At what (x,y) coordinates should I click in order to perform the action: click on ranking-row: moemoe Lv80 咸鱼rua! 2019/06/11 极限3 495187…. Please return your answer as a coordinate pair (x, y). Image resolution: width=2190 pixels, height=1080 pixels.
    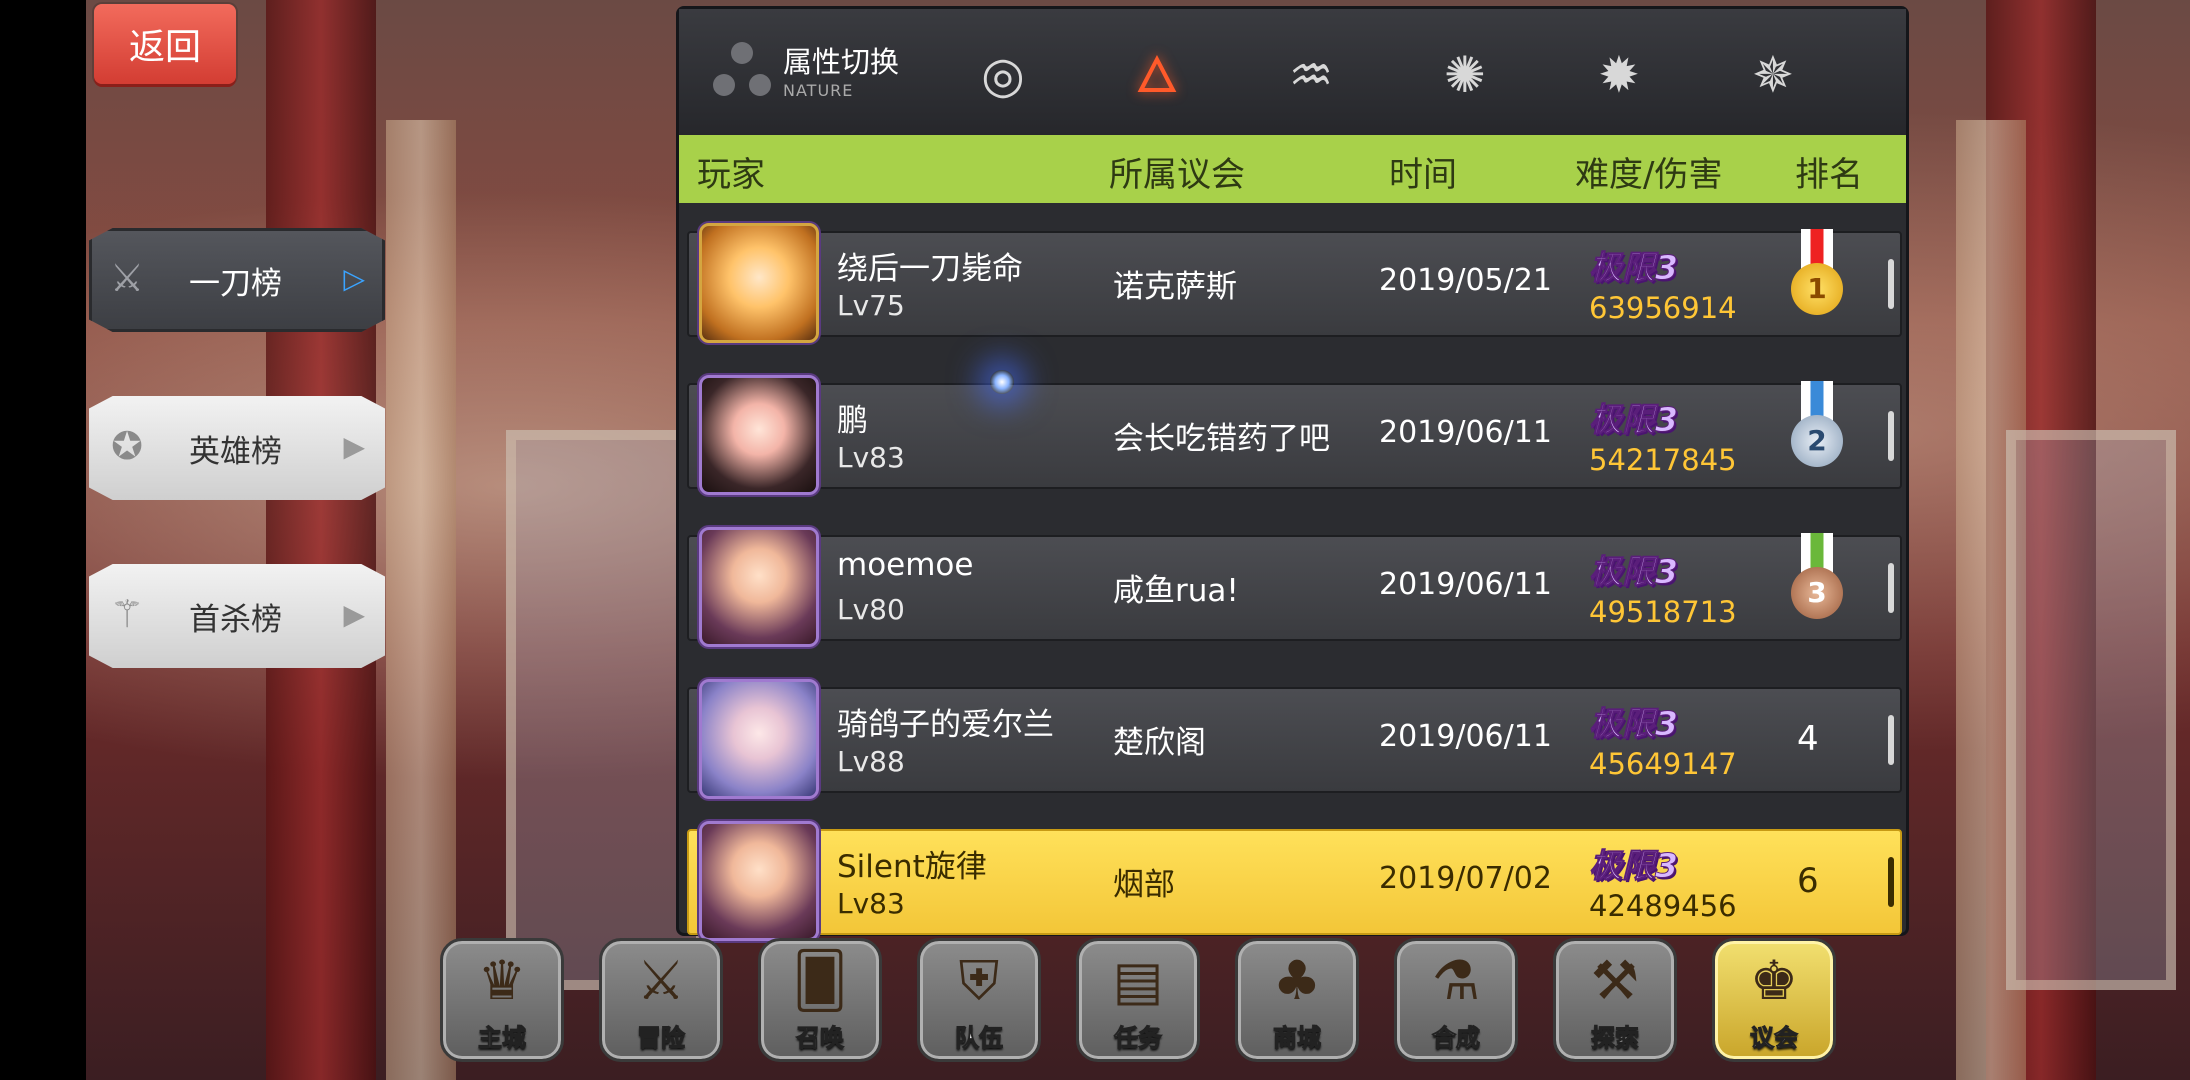
    Looking at the image, I should click on (1294, 587).